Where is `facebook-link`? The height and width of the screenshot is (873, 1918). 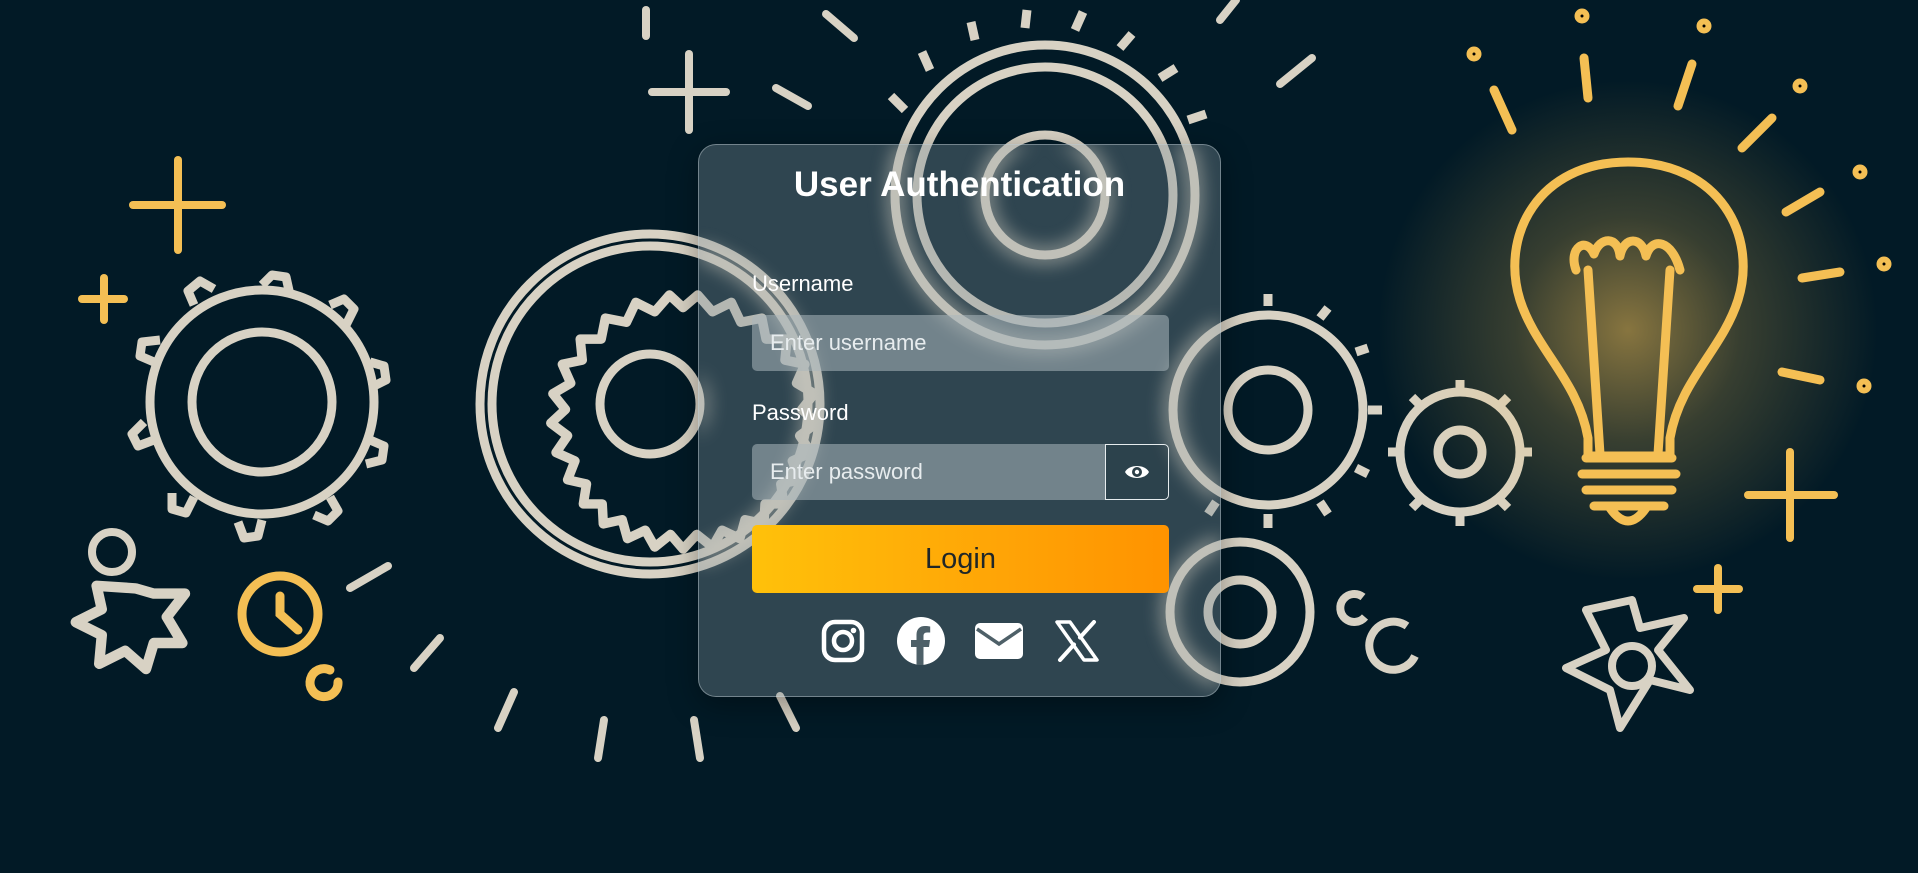 facebook-link is located at coordinates (921, 641).